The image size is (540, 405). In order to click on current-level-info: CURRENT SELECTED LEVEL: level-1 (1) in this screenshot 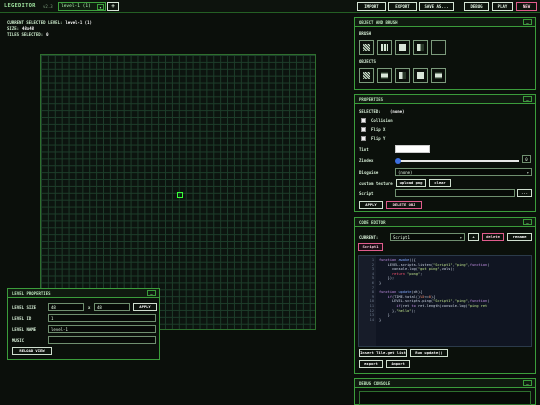, I will do `click(49, 22)`.